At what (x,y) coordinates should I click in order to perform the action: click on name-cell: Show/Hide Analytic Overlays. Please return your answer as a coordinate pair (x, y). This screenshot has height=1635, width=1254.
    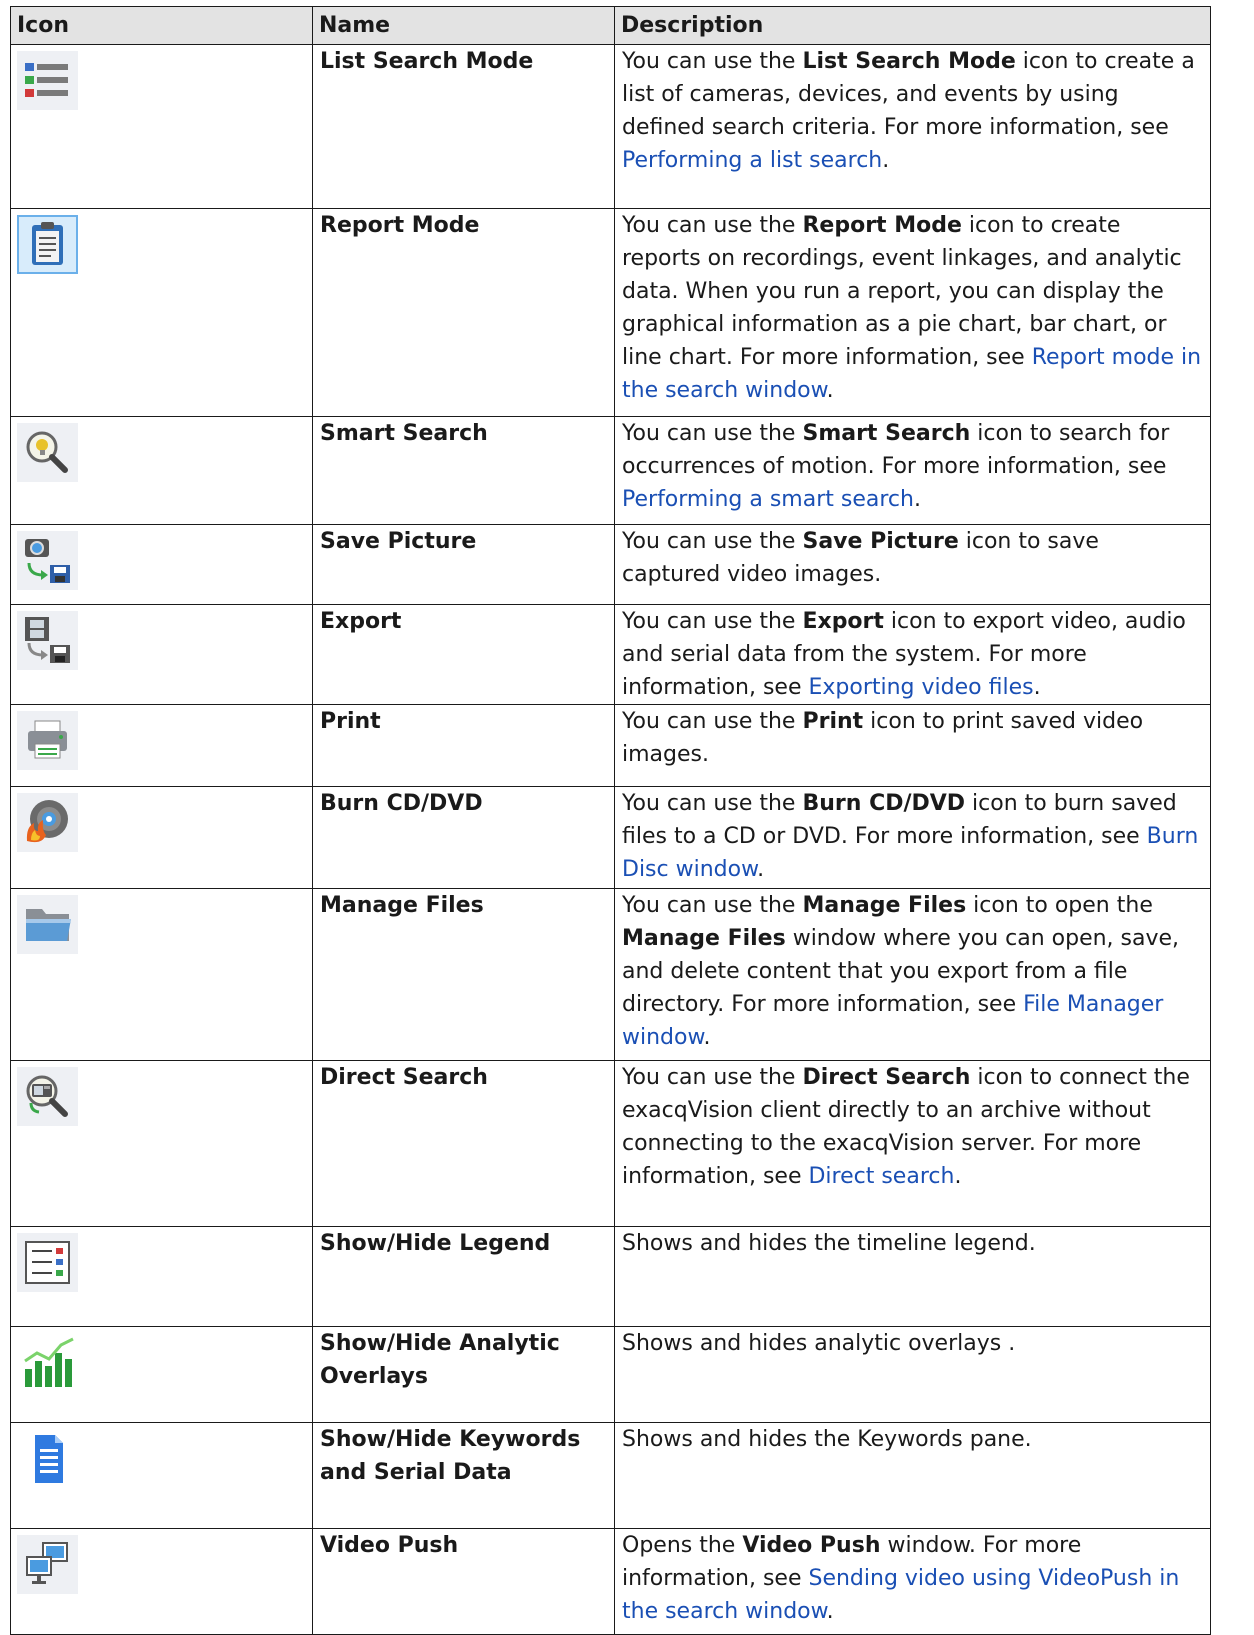
    Looking at the image, I should click on (463, 1374).